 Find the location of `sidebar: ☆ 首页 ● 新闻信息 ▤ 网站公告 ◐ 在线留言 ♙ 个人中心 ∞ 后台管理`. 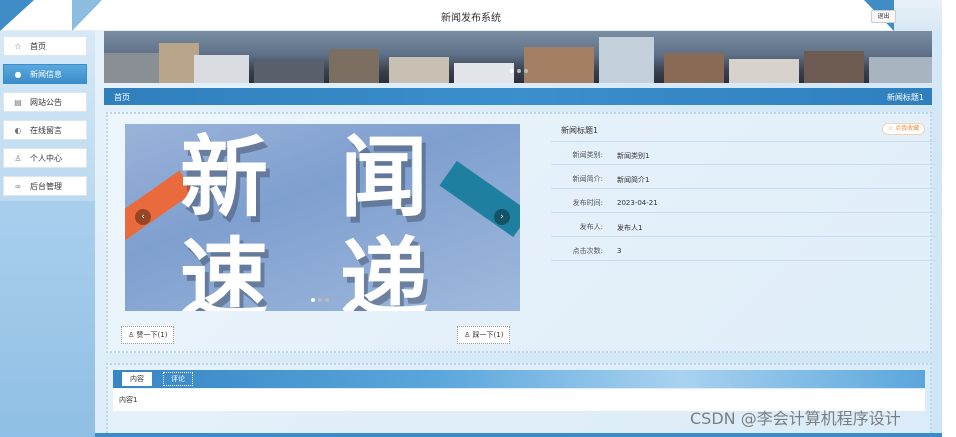

sidebar: ☆ 首页 ● 新闻信息 ▤ 网站公告 ◐ 在线留言 ♙ 个人中心 ∞ 后台管理 is located at coordinates (47, 234).